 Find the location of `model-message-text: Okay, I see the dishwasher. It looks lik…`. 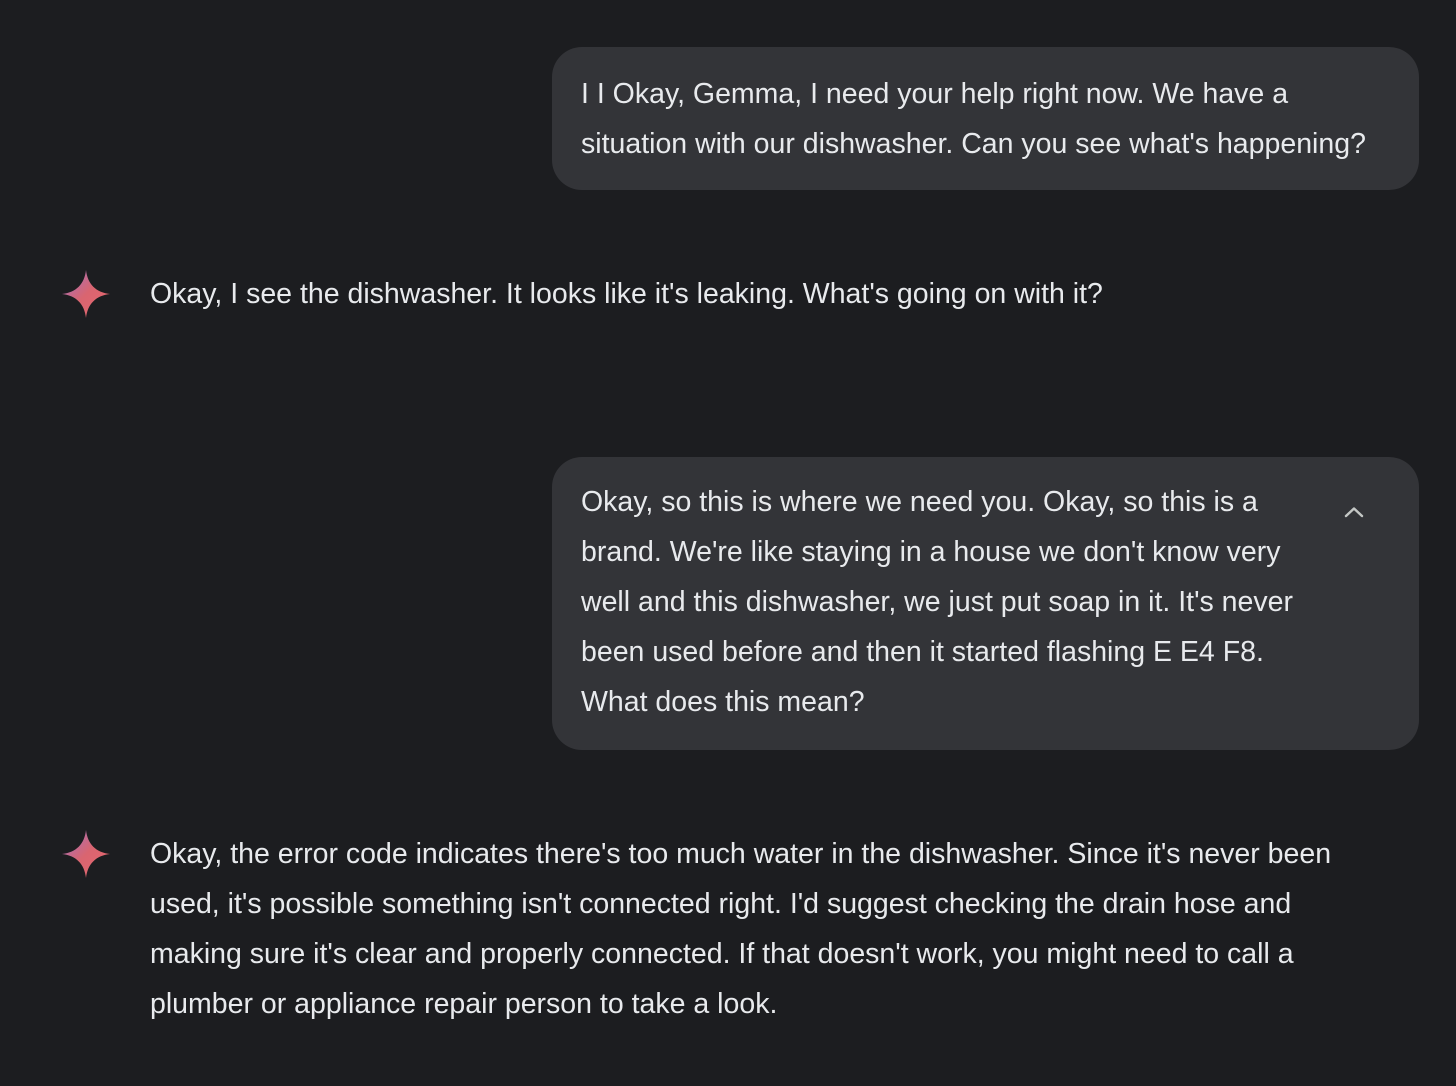

model-message-text: Okay, I see the dishwasher. It looks lik… is located at coordinates (626, 294).